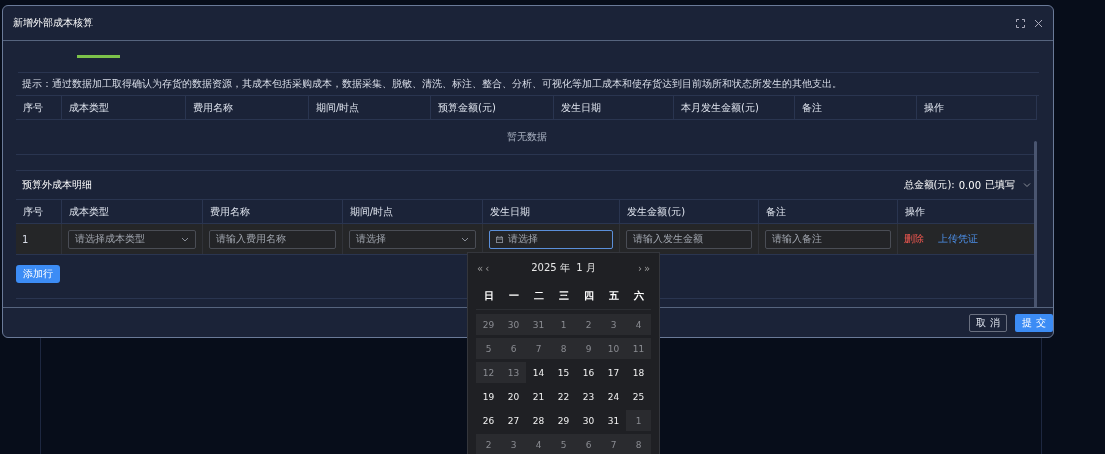 Image resolution: width=1105 pixels, height=454 pixels. What do you see at coordinates (513, 296) in the screenshot?
I see `weekday-label: 一` at bounding box center [513, 296].